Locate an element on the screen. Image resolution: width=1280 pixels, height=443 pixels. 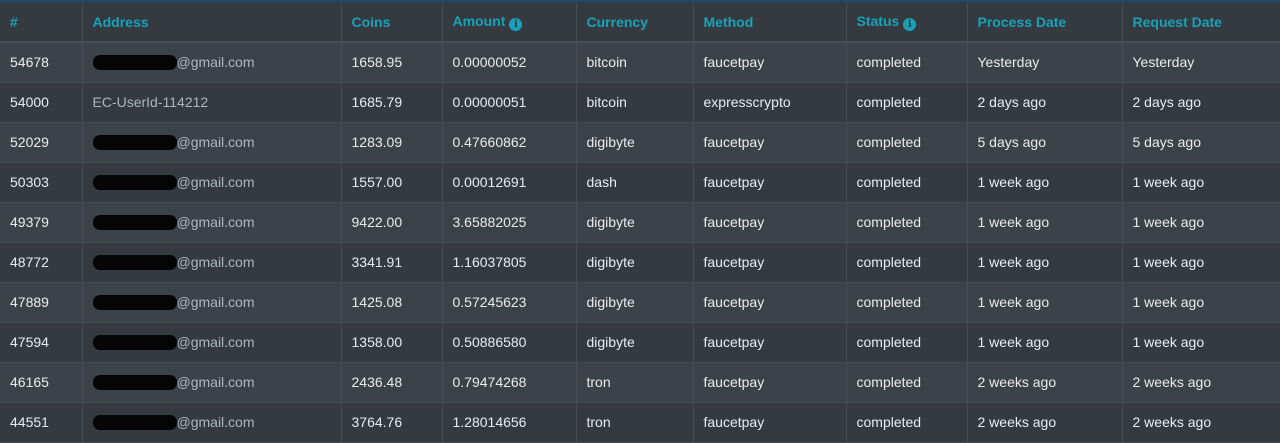
header-address: Address is located at coordinates (212, 22).